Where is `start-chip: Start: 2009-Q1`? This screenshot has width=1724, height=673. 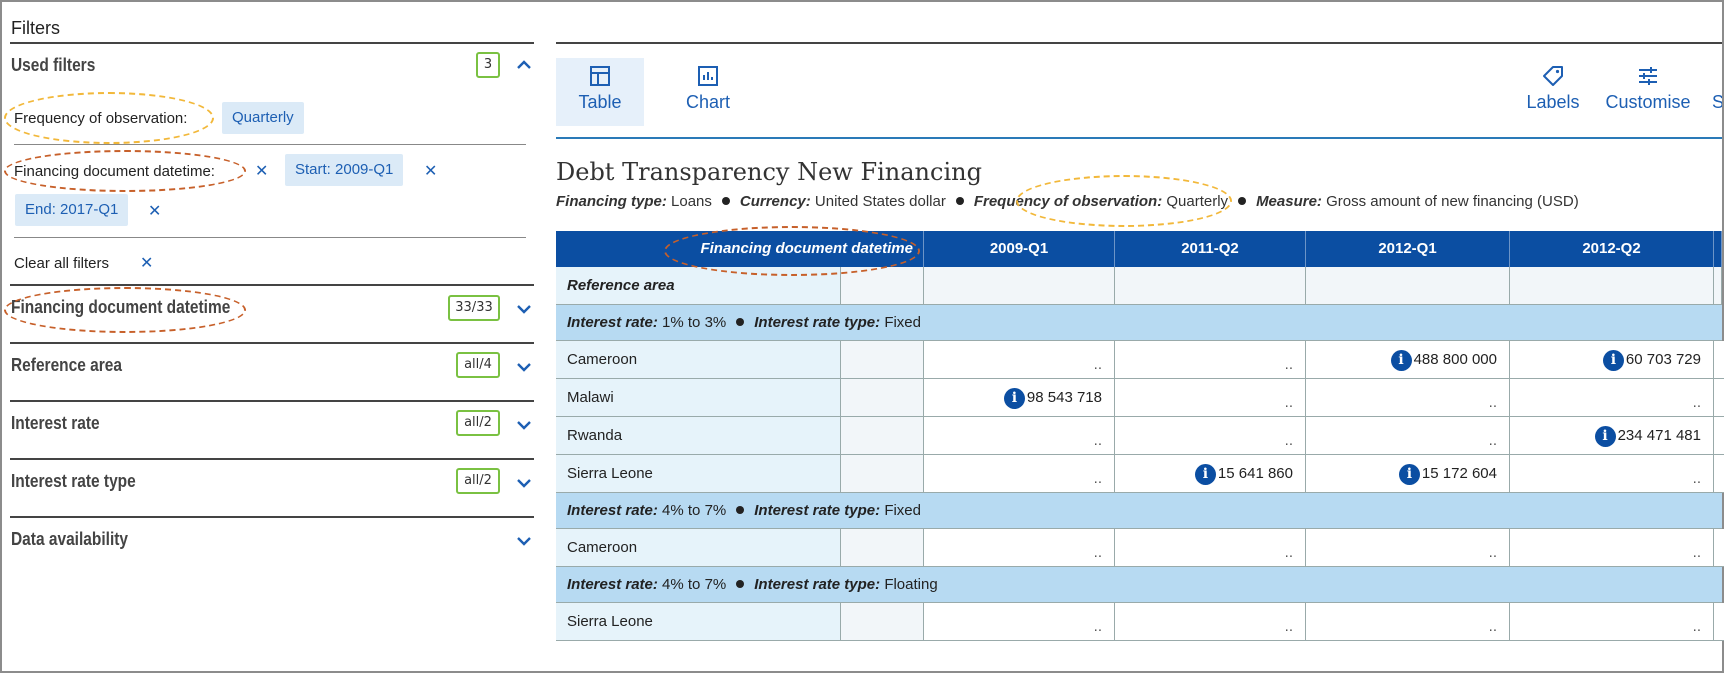 start-chip: Start: 2009-Q1 is located at coordinates (344, 170).